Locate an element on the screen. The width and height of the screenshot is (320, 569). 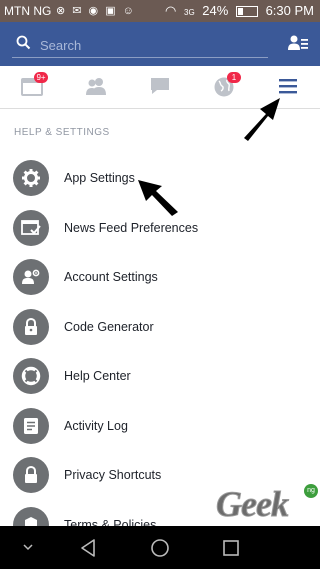
tab-bar: 9+ 1 is located at coordinates (160, 87).